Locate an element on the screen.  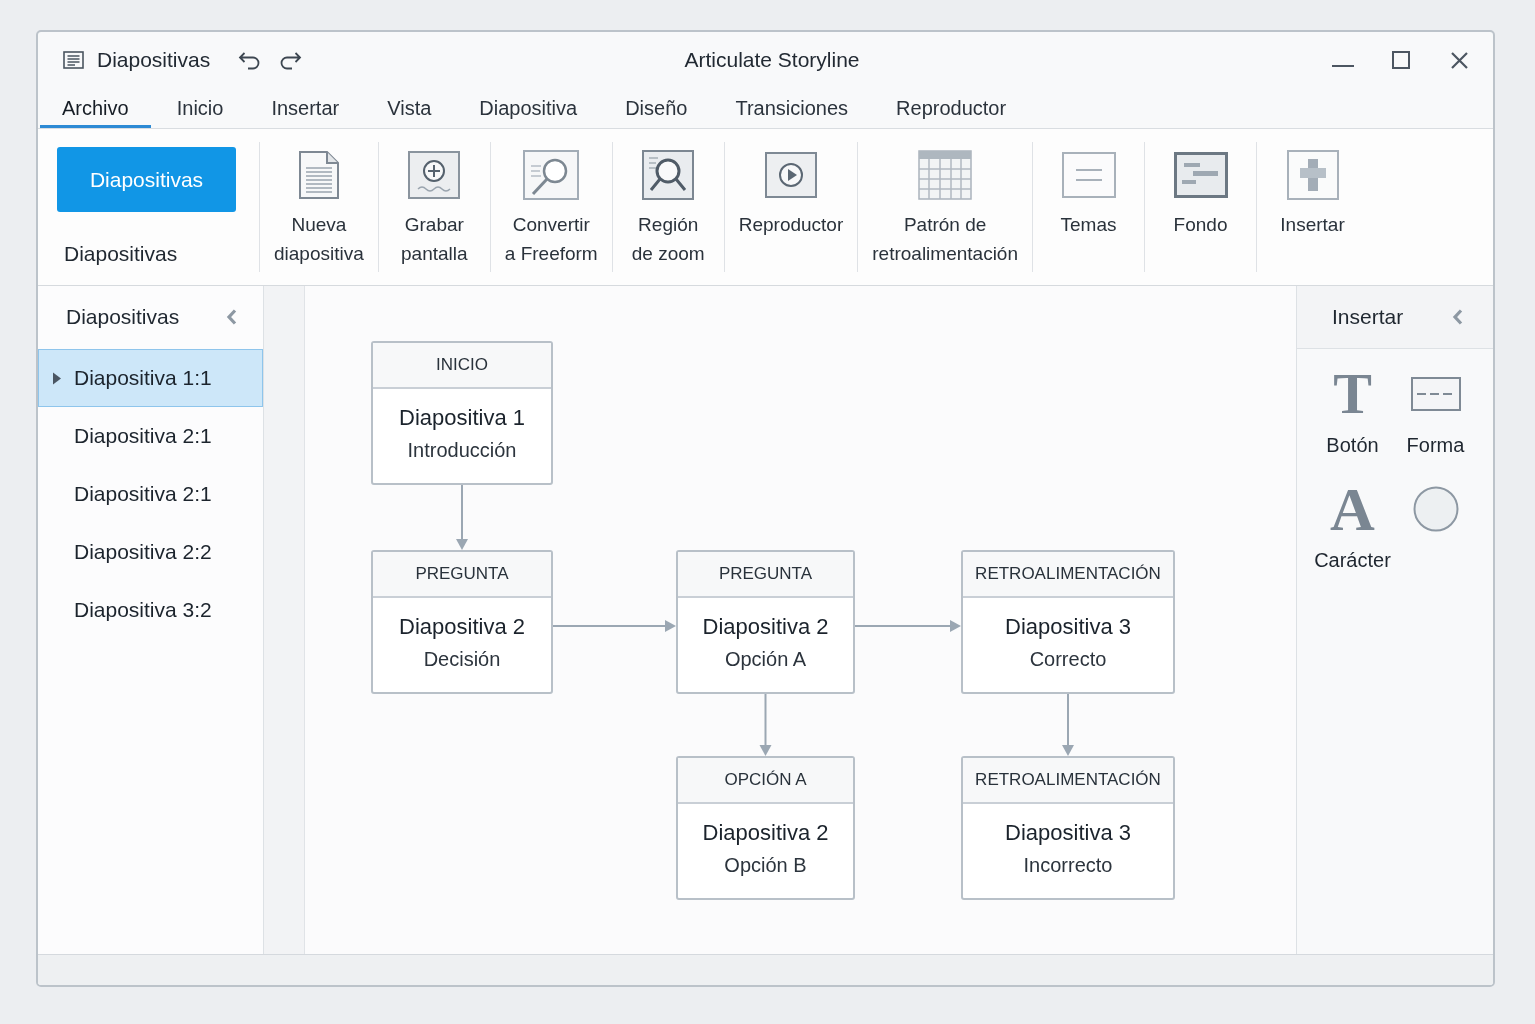
ribbon-command-button: Insertar is located at coordinates (1312, 207).